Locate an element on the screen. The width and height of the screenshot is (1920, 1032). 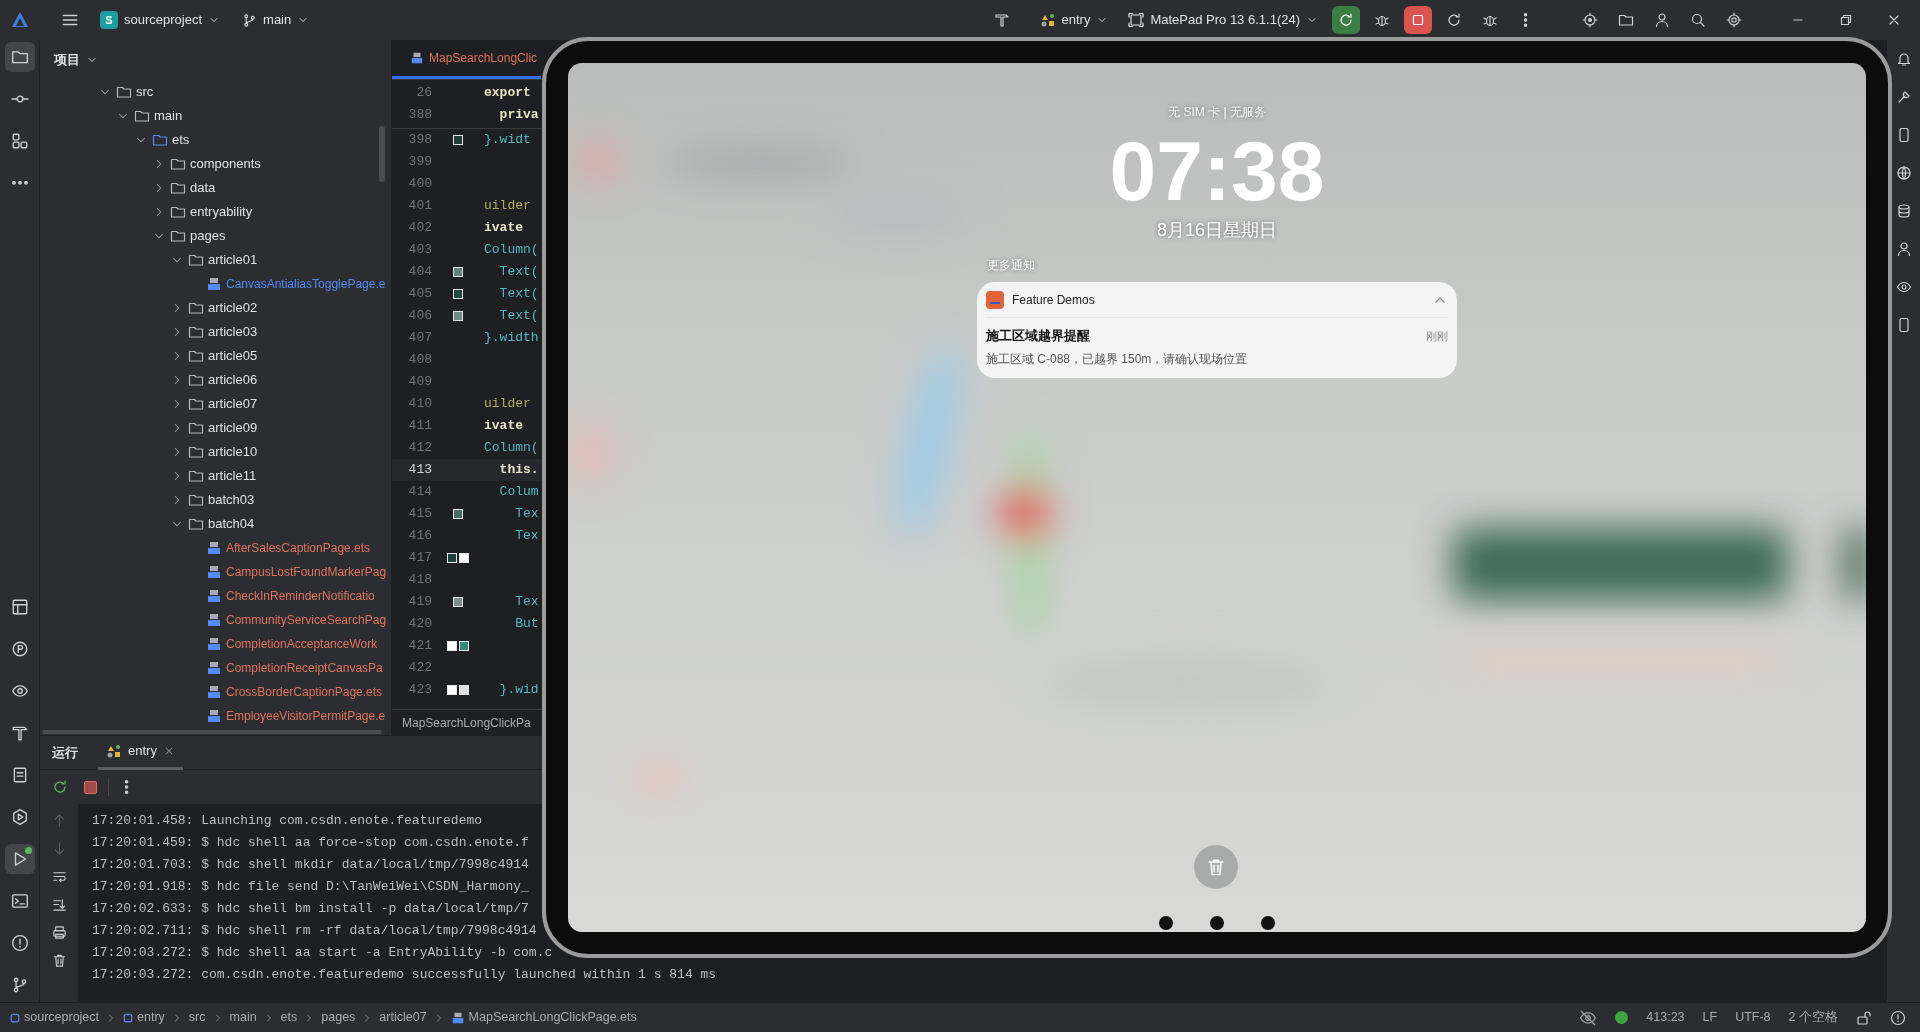
tree-item: article02 is located at coordinates (215, 308).